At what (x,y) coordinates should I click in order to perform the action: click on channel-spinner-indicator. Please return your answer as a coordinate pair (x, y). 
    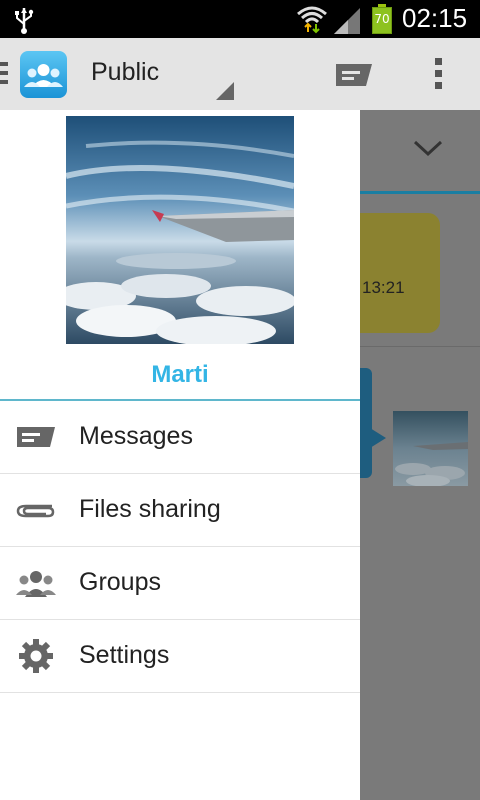
    Looking at the image, I should click on (225, 91).